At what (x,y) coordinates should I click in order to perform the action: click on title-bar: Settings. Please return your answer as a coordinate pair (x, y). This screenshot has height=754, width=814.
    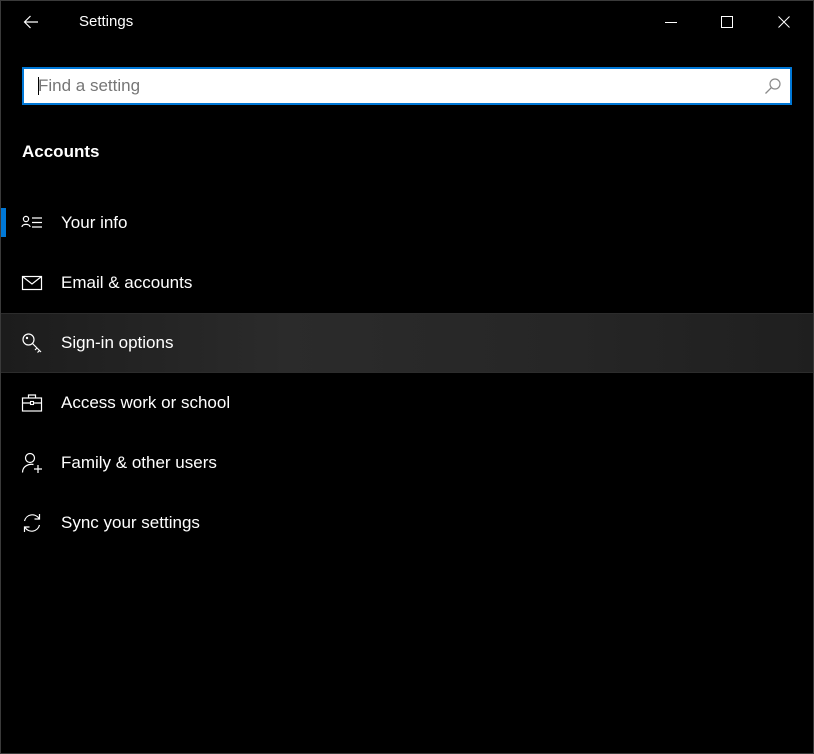
    Looking at the image, I should click on (407, 22).